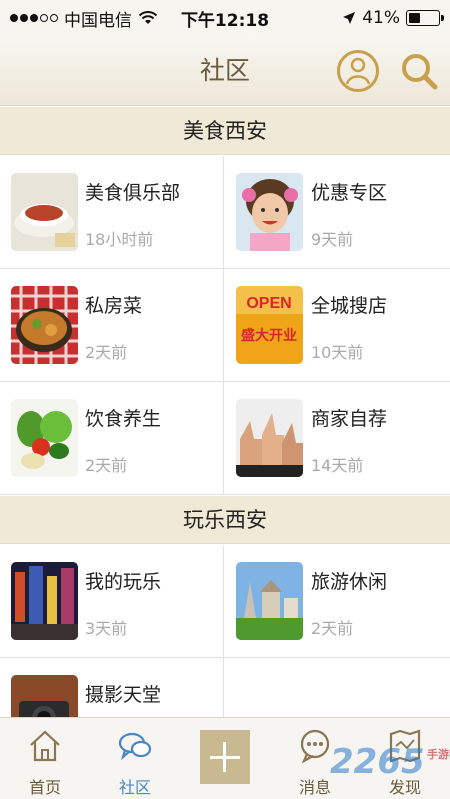  What do you see at coordinates (349, 419) in the screenshot?
I see `forum-title: 商家自荐` at bounding box center [349, 419].